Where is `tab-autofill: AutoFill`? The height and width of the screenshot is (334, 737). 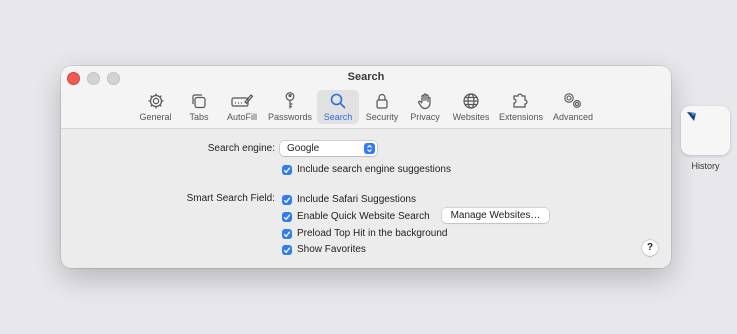
tab-autofill: AutoFill is located at coordinates (242, 107).